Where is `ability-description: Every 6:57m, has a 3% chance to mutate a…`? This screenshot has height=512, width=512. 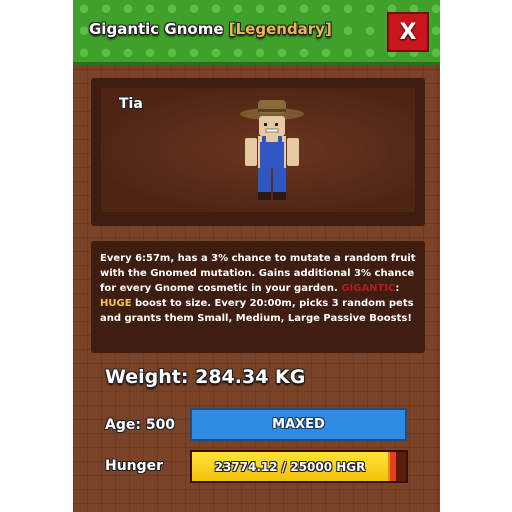 ability-description: Every 6:57m, has a 3% chance to mutate a… is located at coordinates (258, 288).